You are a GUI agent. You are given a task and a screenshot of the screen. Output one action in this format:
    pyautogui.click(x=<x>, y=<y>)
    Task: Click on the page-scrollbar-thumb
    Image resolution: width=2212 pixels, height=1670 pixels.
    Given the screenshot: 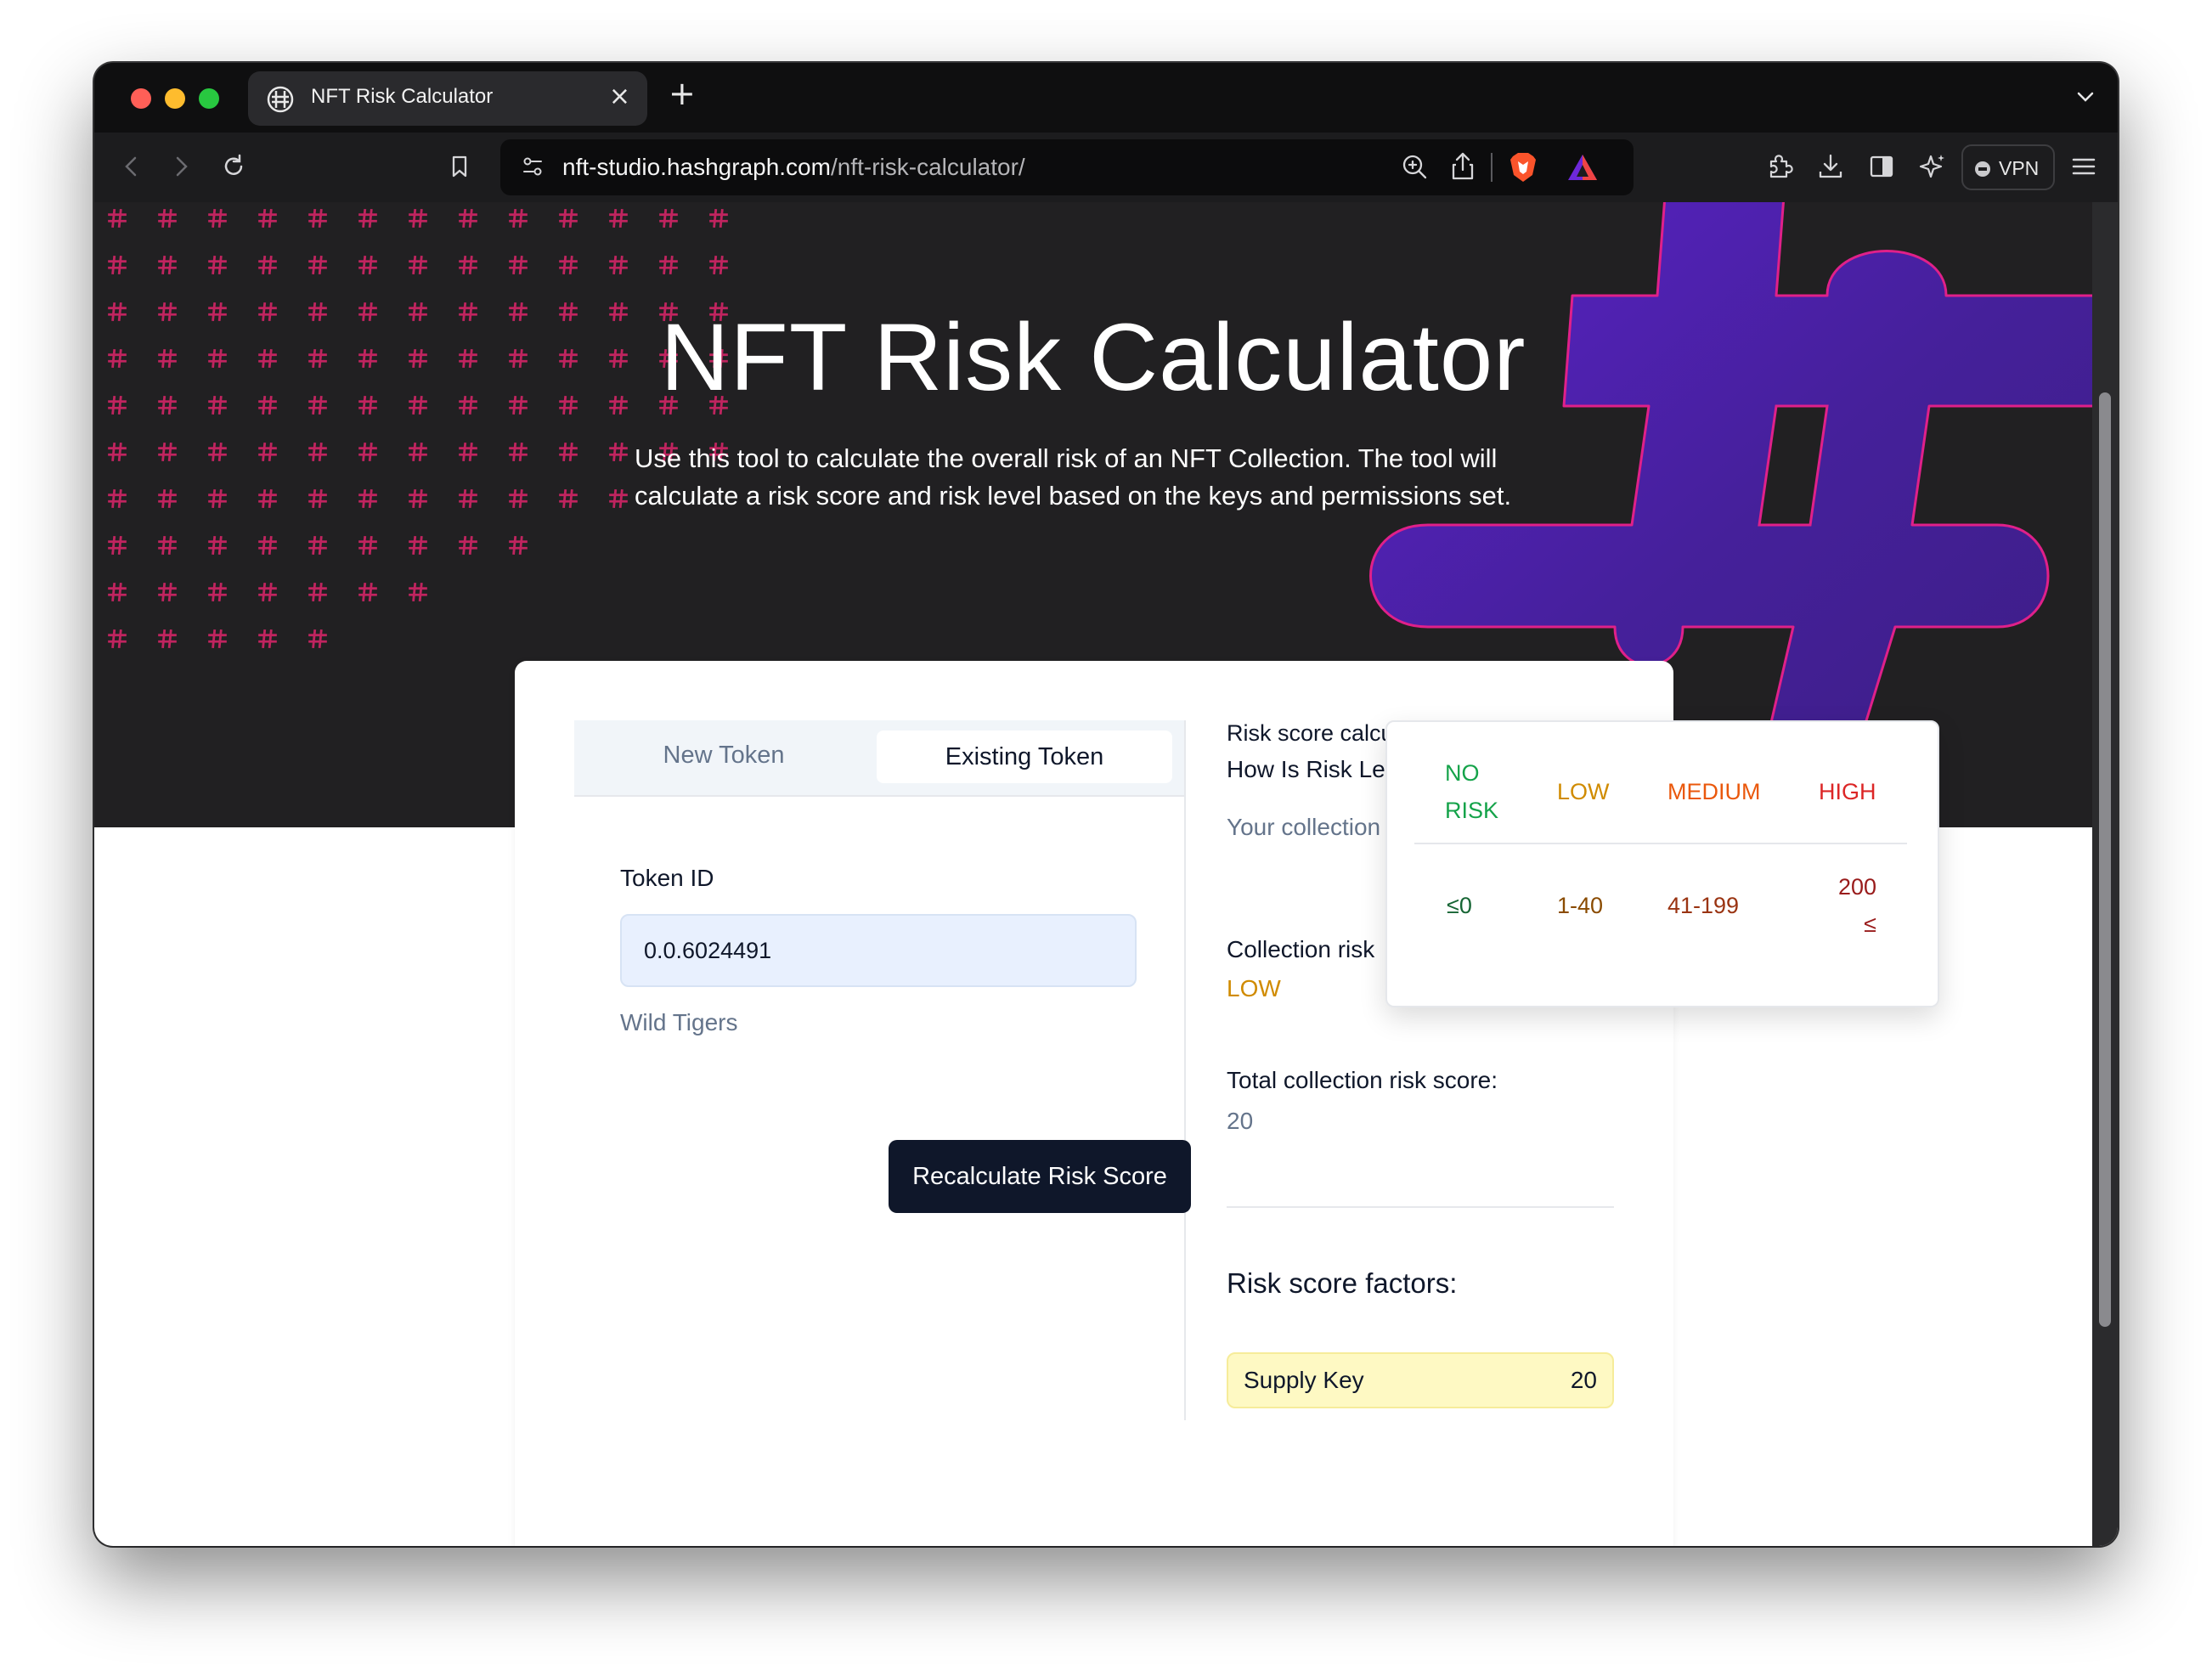 What is the action you would take?
    pyautogui.click(x=2105, y=860)
    